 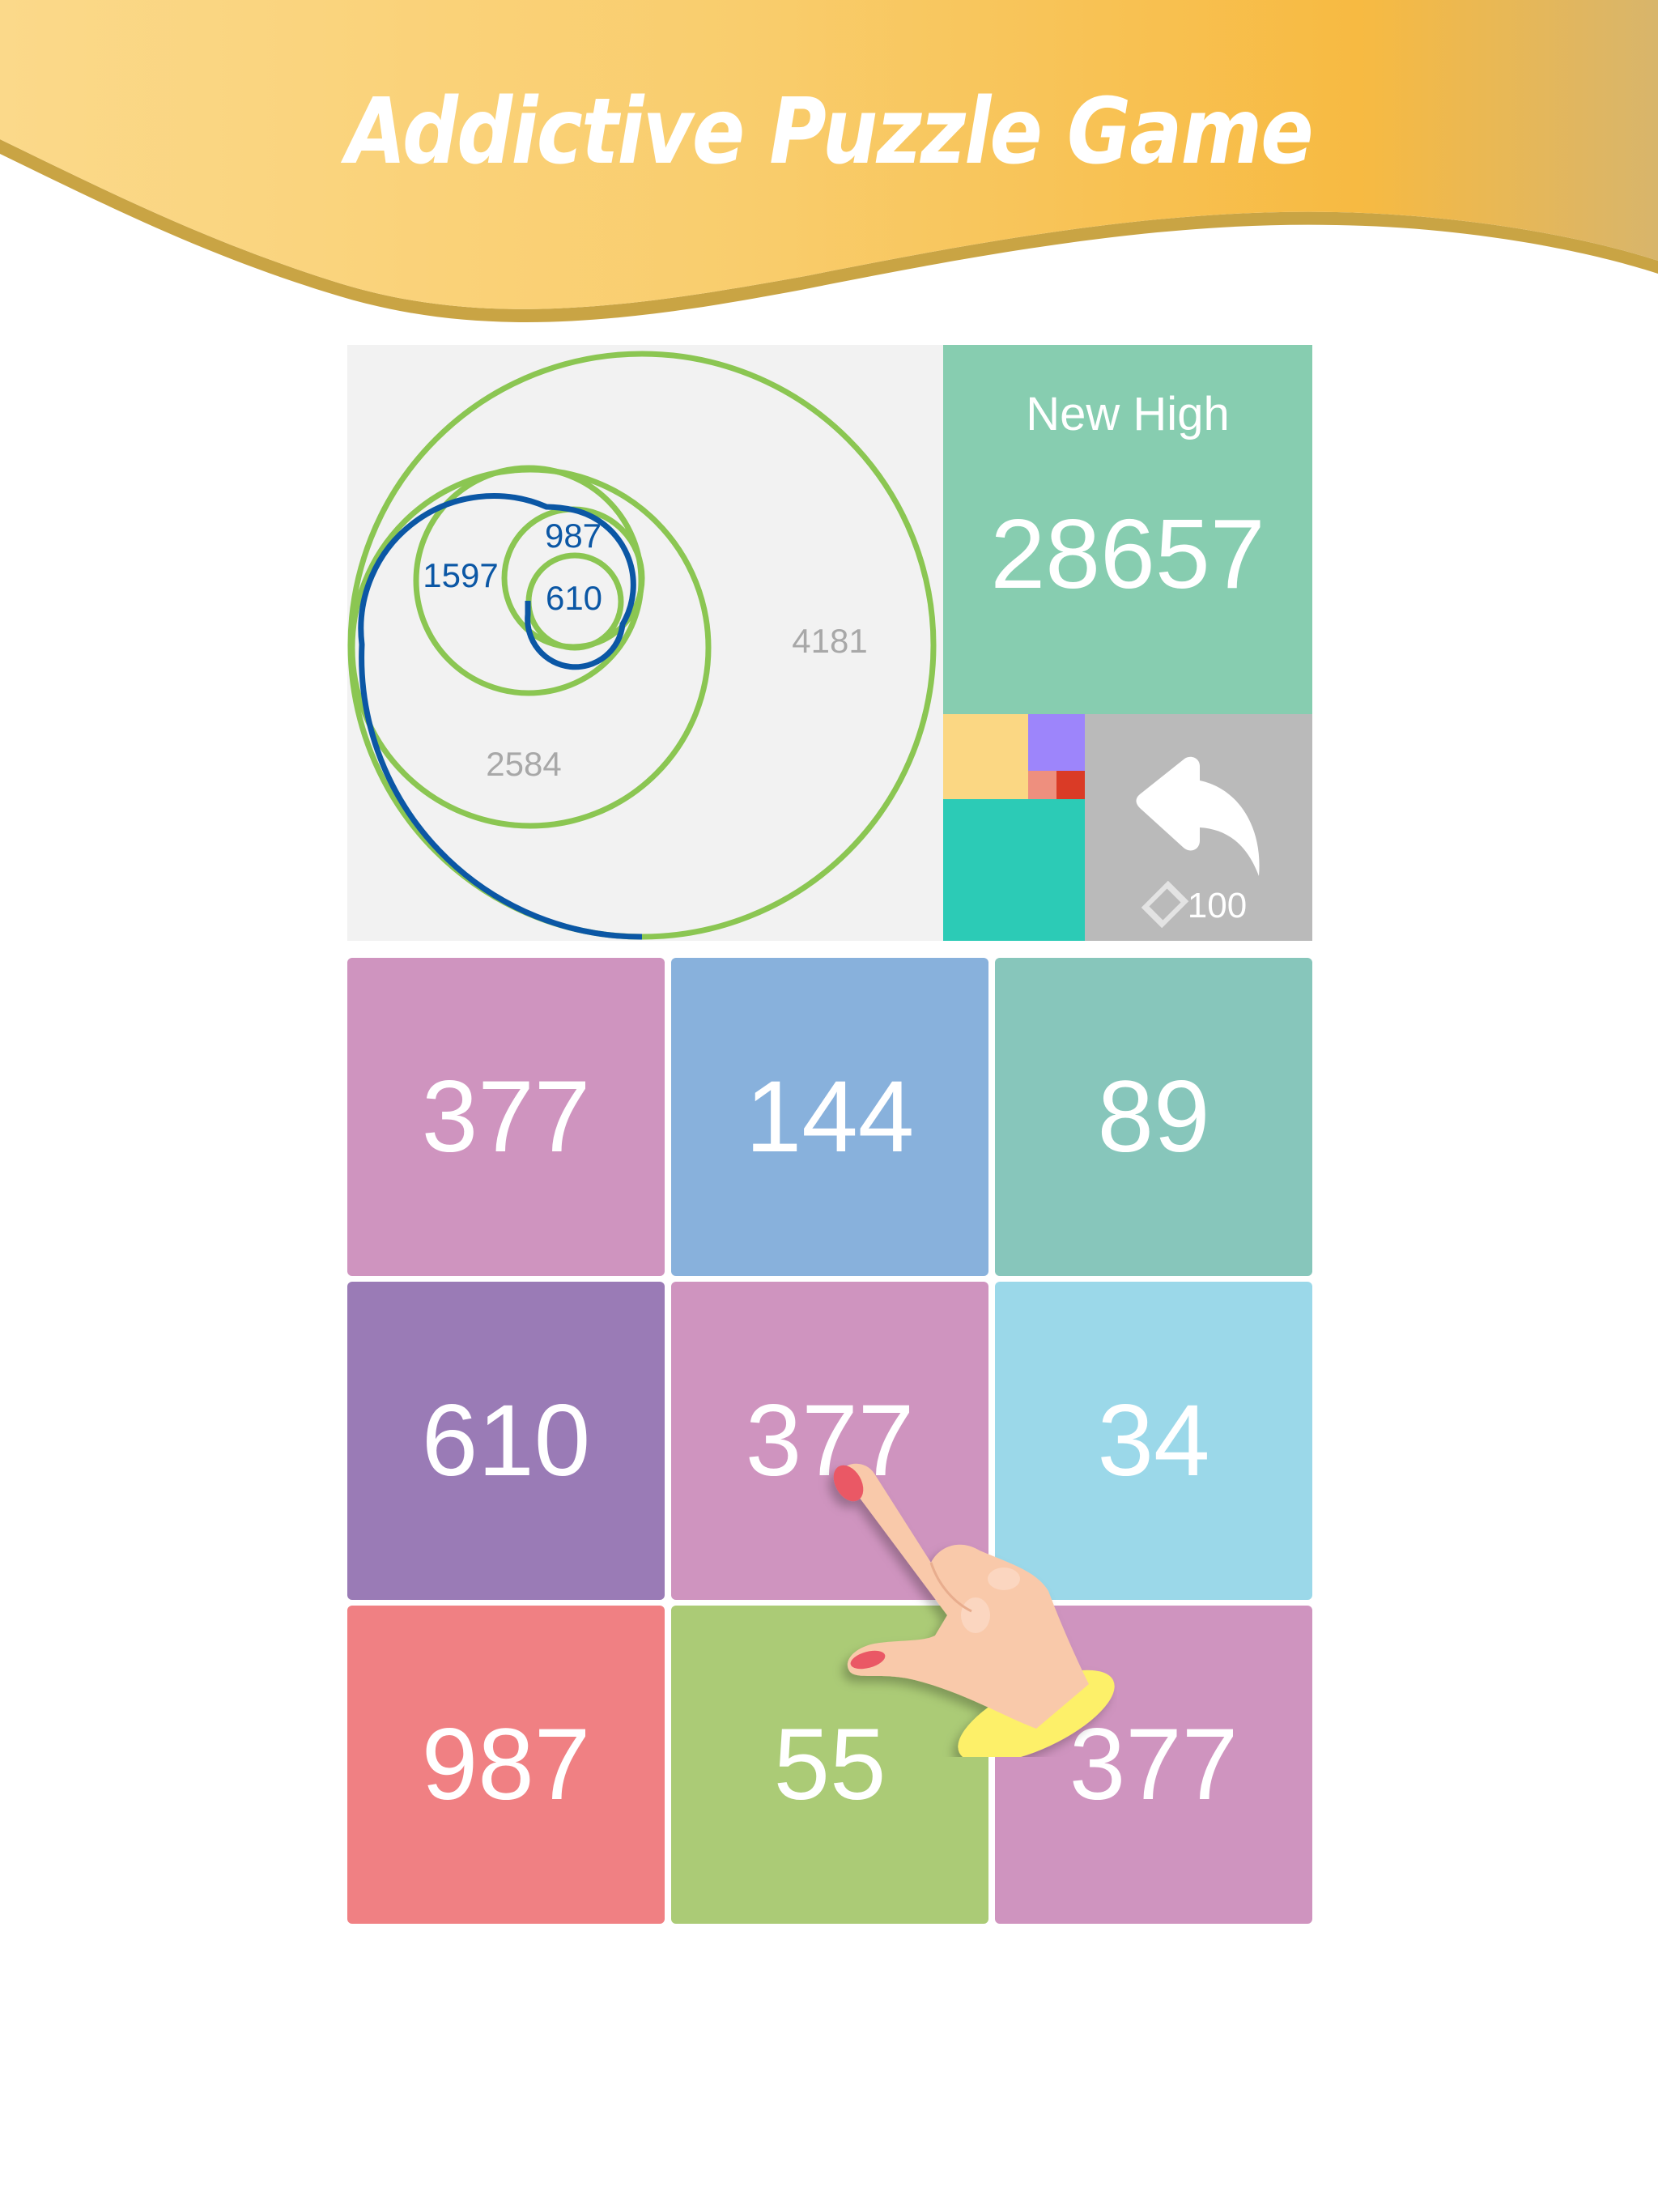 I want to click on spiral-label-987: 987, so click(x=573, y=536).